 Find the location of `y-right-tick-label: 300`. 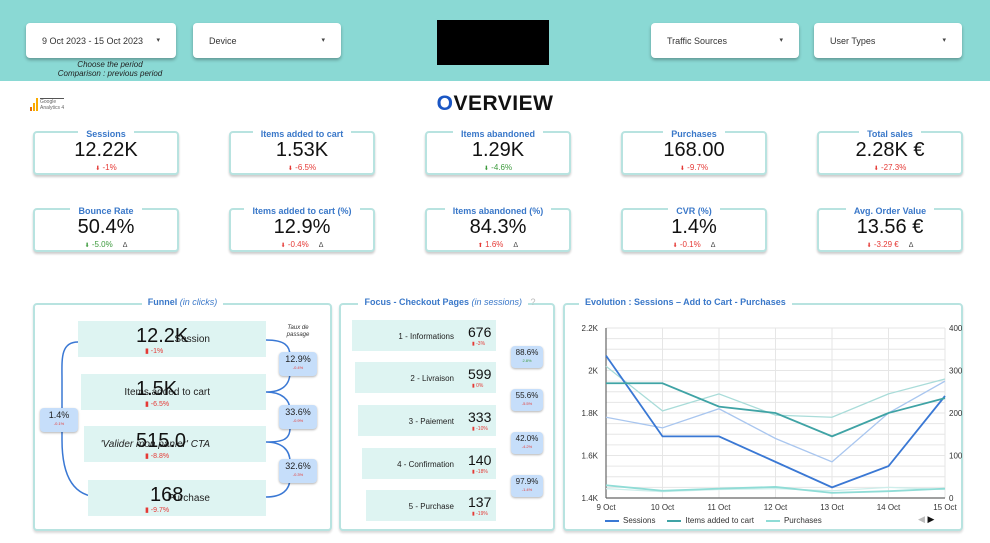

y-right-tick-label: 300 is located at coordinates (956, 371).